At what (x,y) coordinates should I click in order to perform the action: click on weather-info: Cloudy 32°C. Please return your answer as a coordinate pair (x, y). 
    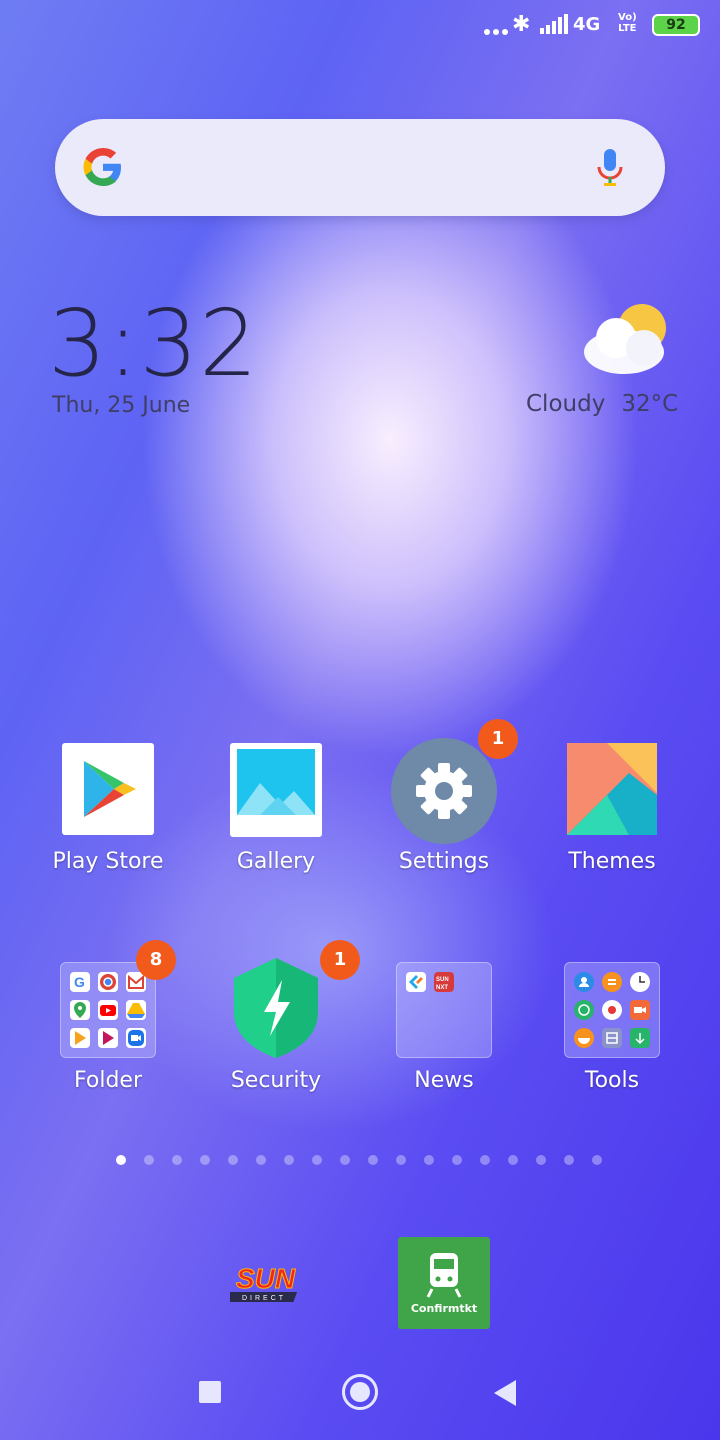
    Looking at the image, I should click on (602, 404).